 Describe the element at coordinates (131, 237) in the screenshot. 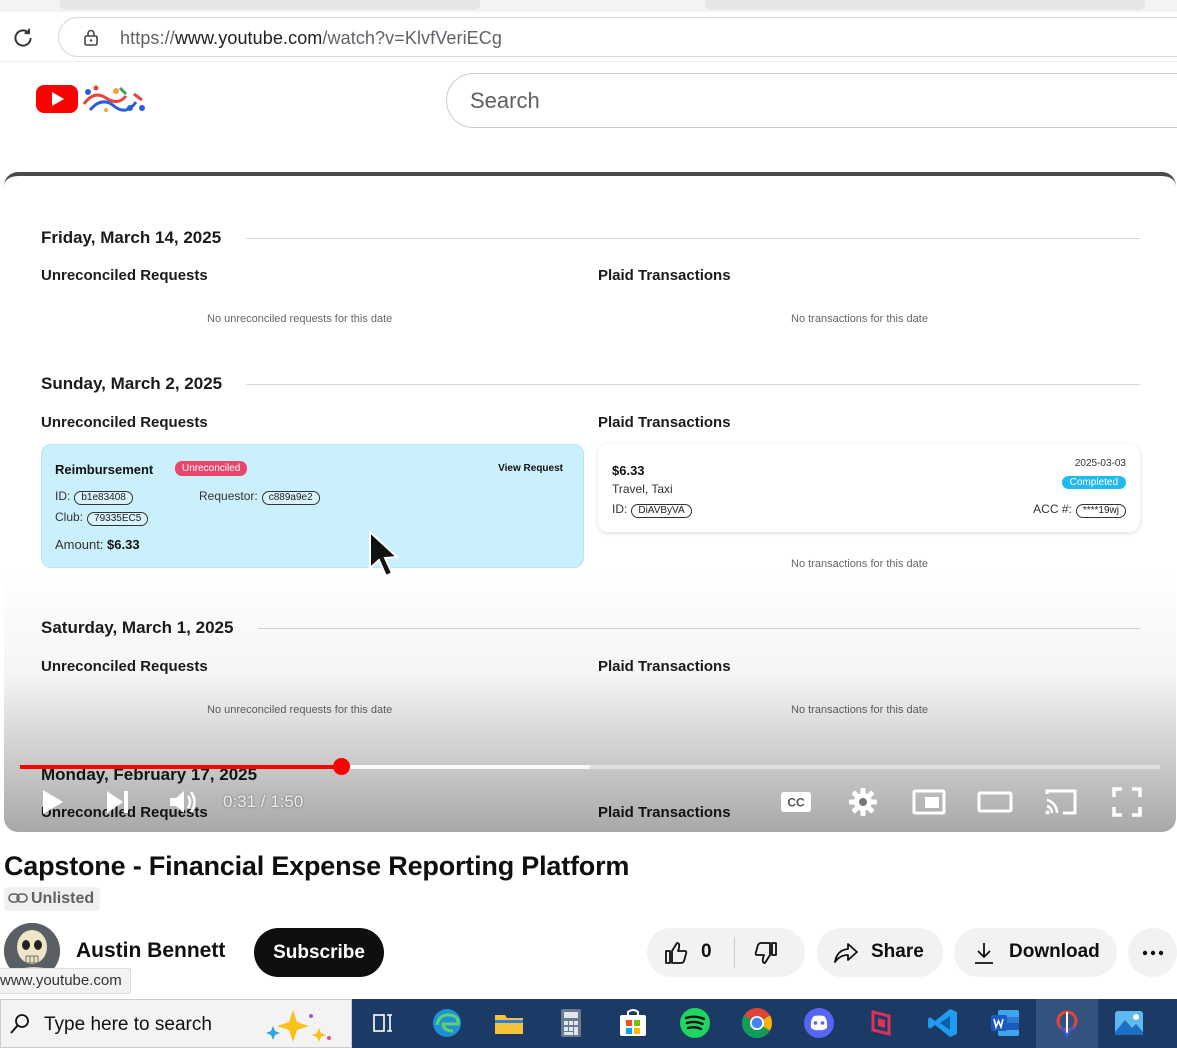

I see `section-date: Friday, March 14, 2025` at that location.